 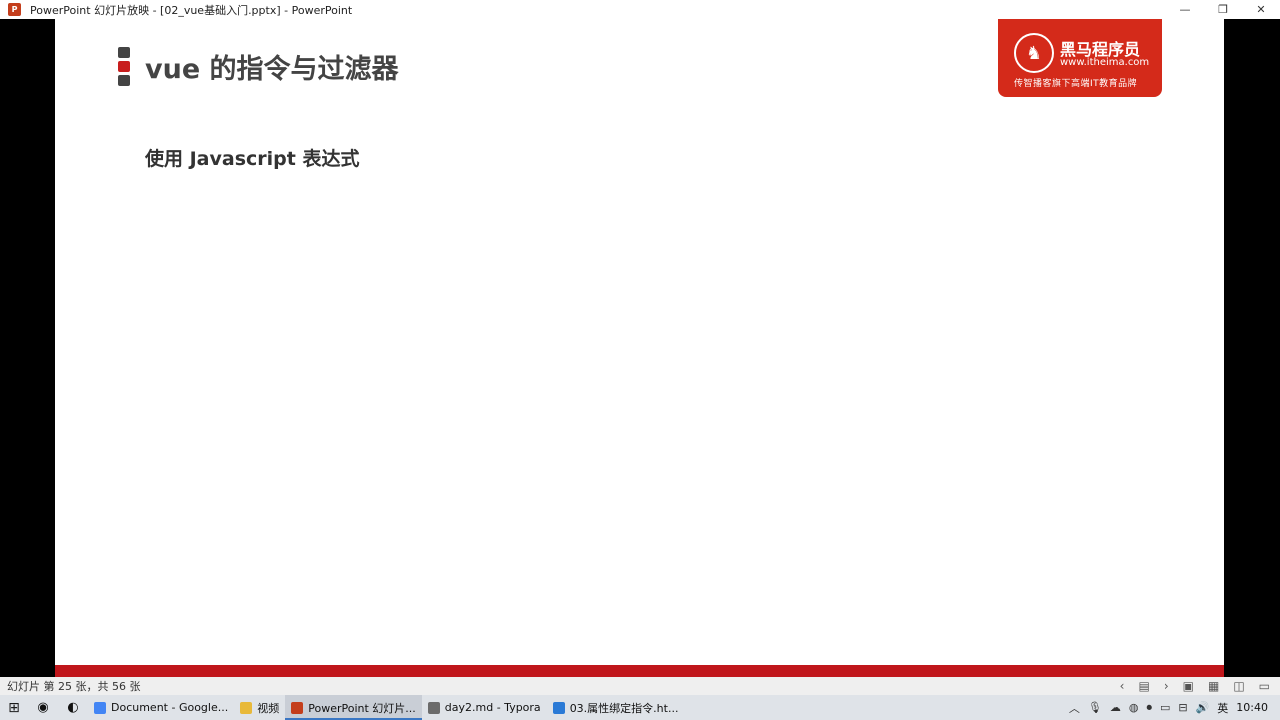 What do you see at coordinates (1174, 707) in the screenshot?
I see `system-tray: ︿ 🎙 ☁ ◍ ⏺ ▭ ⊟ 🔊 英 10:40` at bounding box center [1174, 707].